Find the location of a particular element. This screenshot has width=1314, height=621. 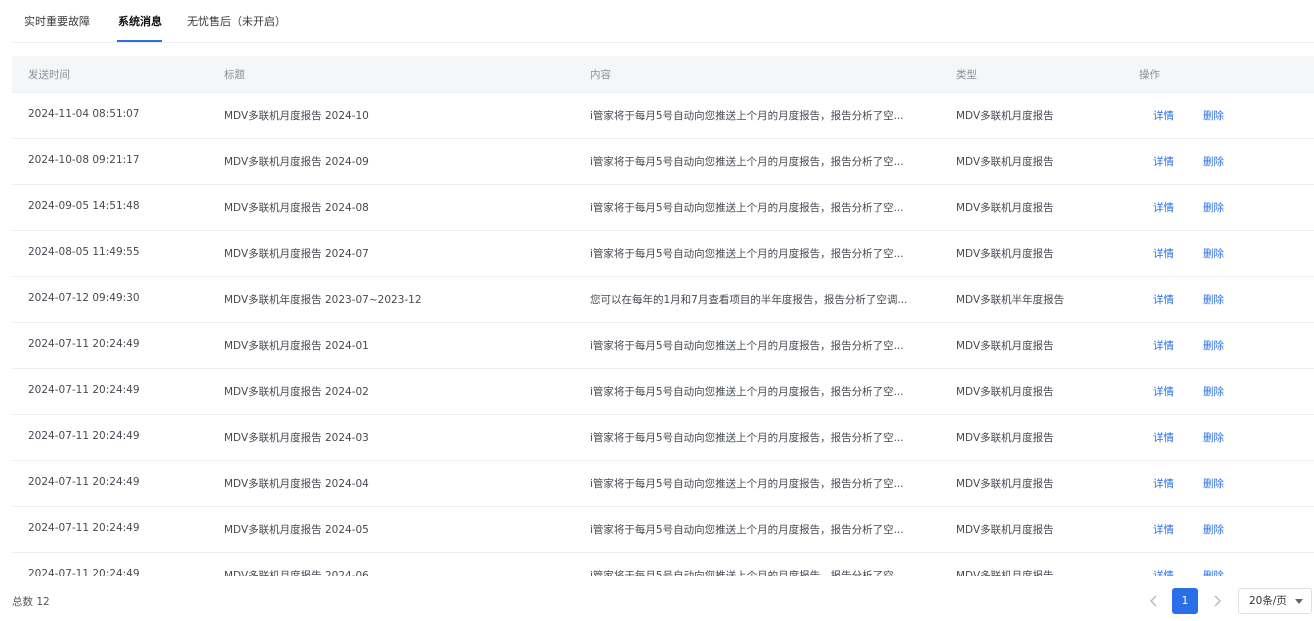

header-actions: 操作 is located at coordinates (1149, 75).